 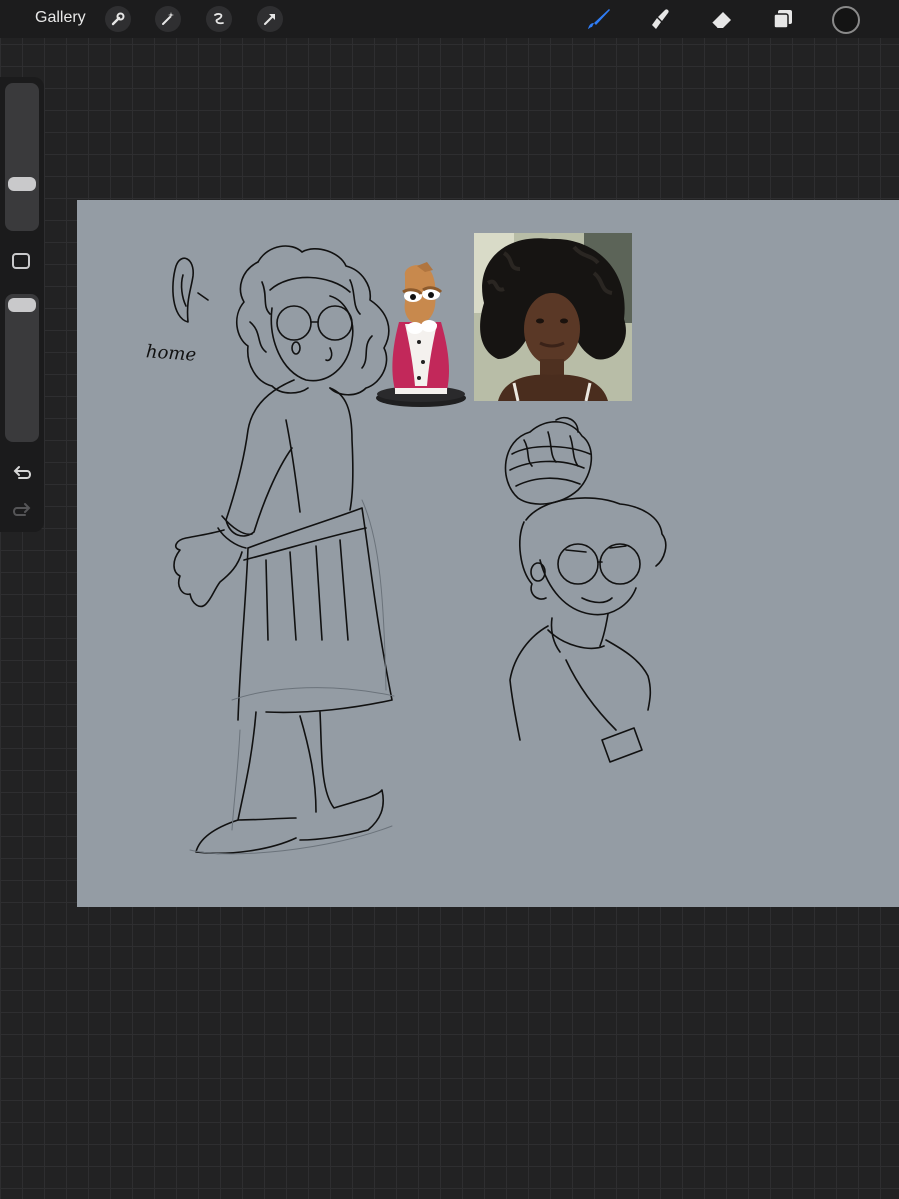 I want to click on portrait-reference-photo, so click(x=553, y=317).